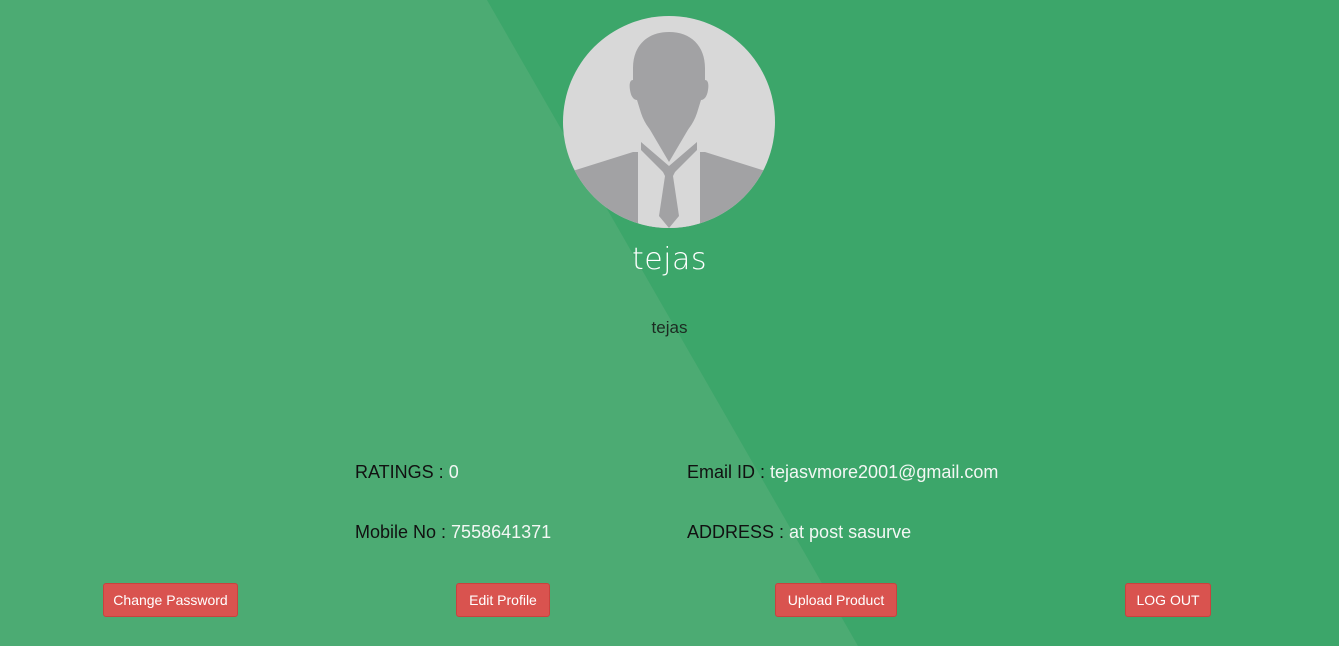  Describe the element at coordinates (453, 472) in the screenshot. I see `ratings-value: 0` at that location.